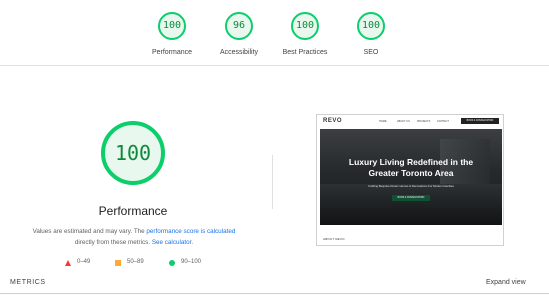  What do you see at coordinates (113, 242) in the screenshot?
I see `desc-text: directly from these metrics.` at bounding box center [113, 242].